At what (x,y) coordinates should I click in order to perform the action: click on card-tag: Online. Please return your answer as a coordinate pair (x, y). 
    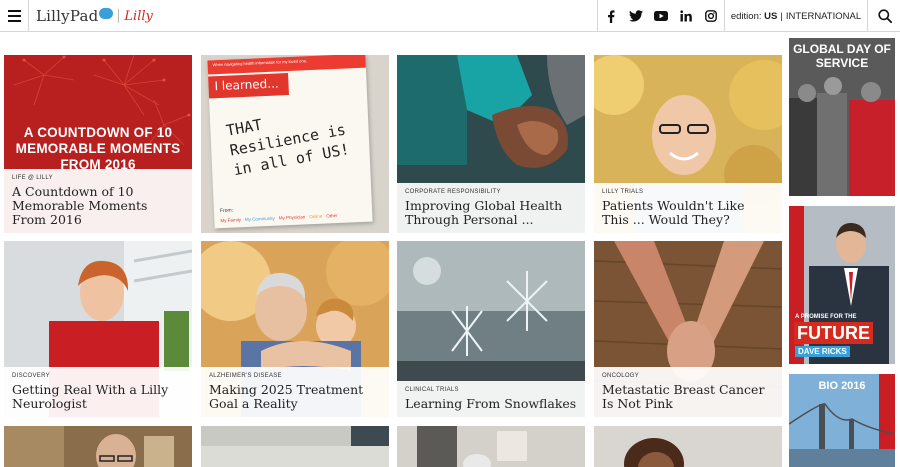
    Looking at the image, I should click on (316, 216).